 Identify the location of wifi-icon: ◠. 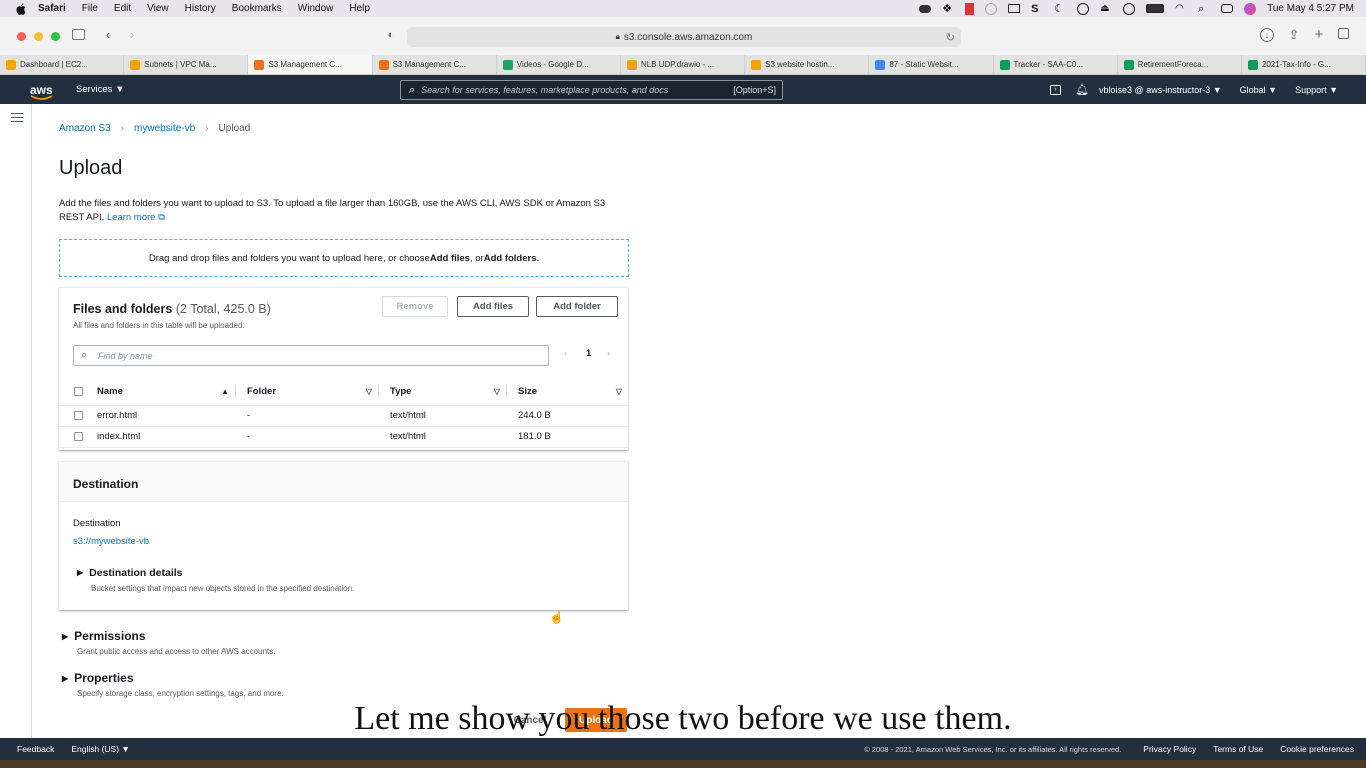
(1181, 9).